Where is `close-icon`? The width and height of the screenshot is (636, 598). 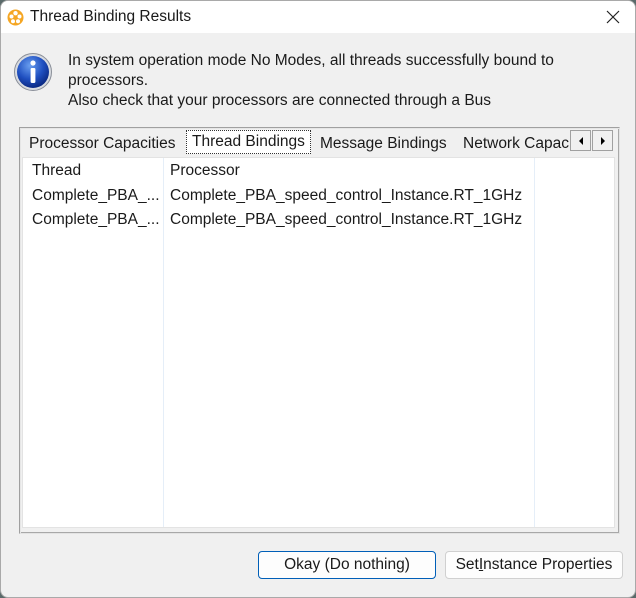 close-icon is located at coordinates (613, 17).